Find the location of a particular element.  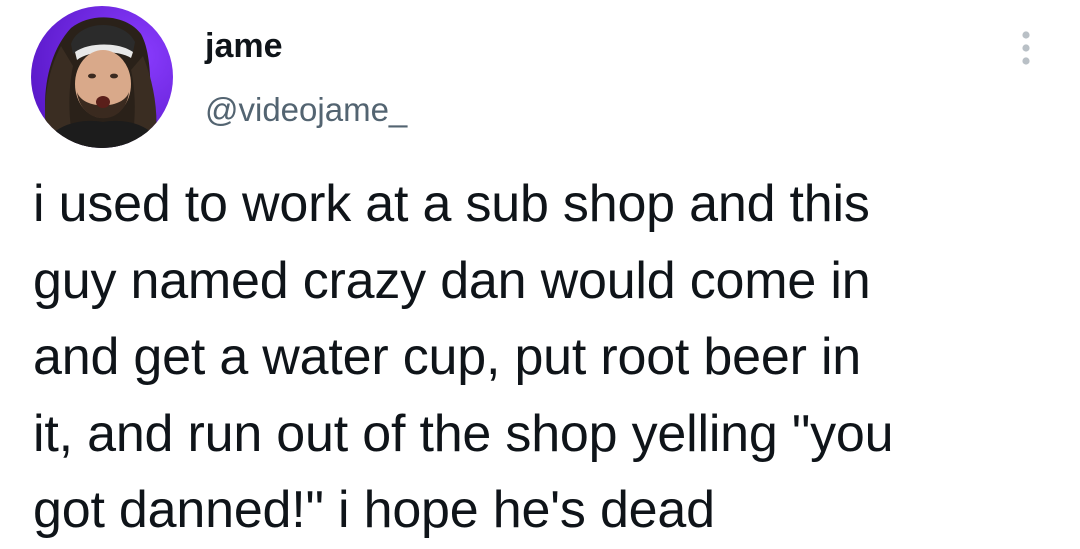

tweet-text-line: it, and run out of the shop yelling "you is located at coordinates (463, 433).